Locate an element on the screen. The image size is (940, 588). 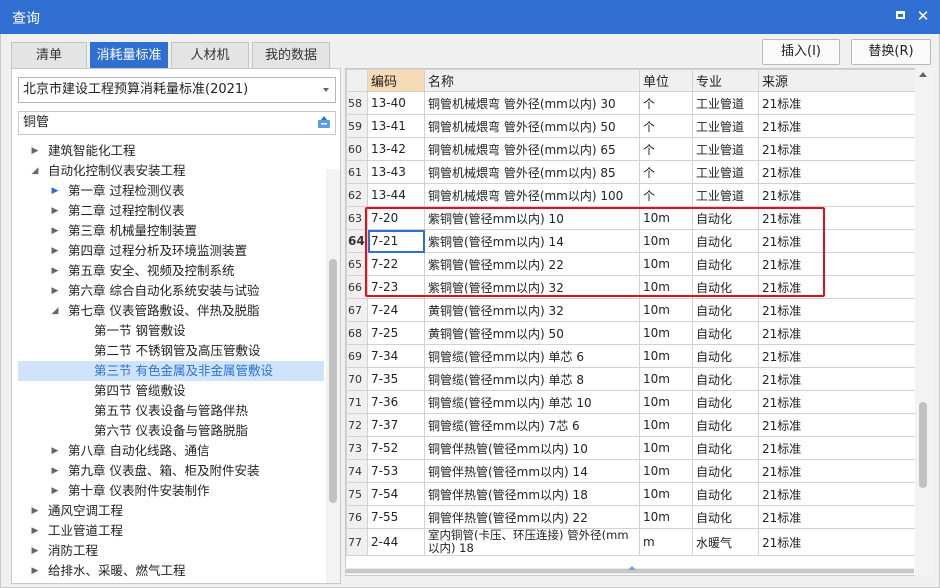
row-number: 60 is located at coordinates (357, 149).